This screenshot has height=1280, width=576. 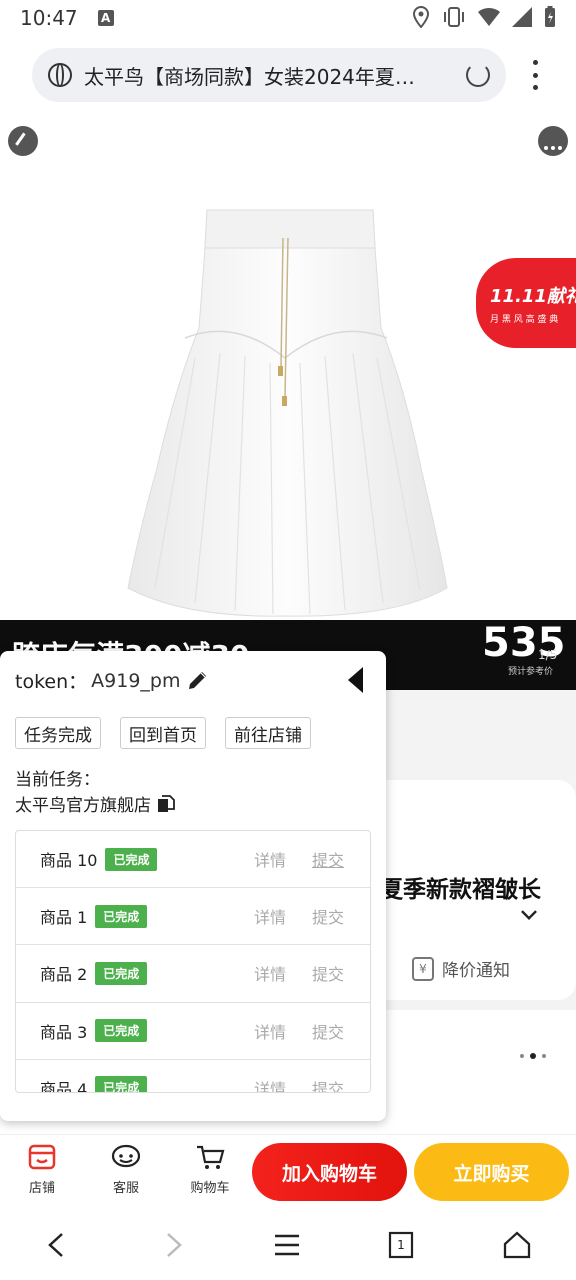 I want to click on vibrate-icon, so click(x=454, y=17).